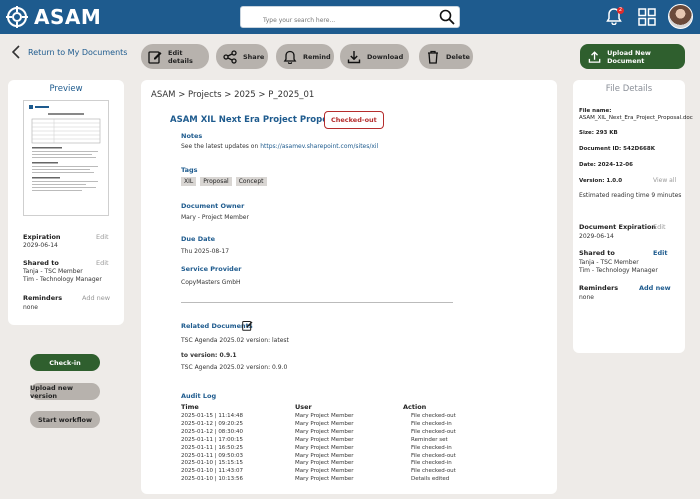 The image size is (700, 499). Describe the element at coordinates (251, 181) in the screenshot. I see `tag: Concept` at that location.